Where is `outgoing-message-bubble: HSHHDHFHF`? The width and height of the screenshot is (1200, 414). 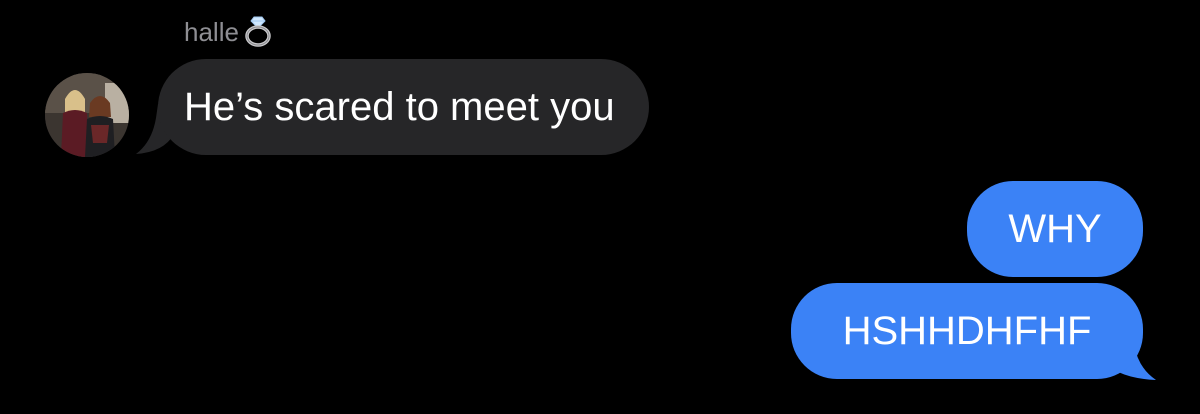
outgoing-message-bubble: HSHHDHFHF is located at coordinates (967, 331).